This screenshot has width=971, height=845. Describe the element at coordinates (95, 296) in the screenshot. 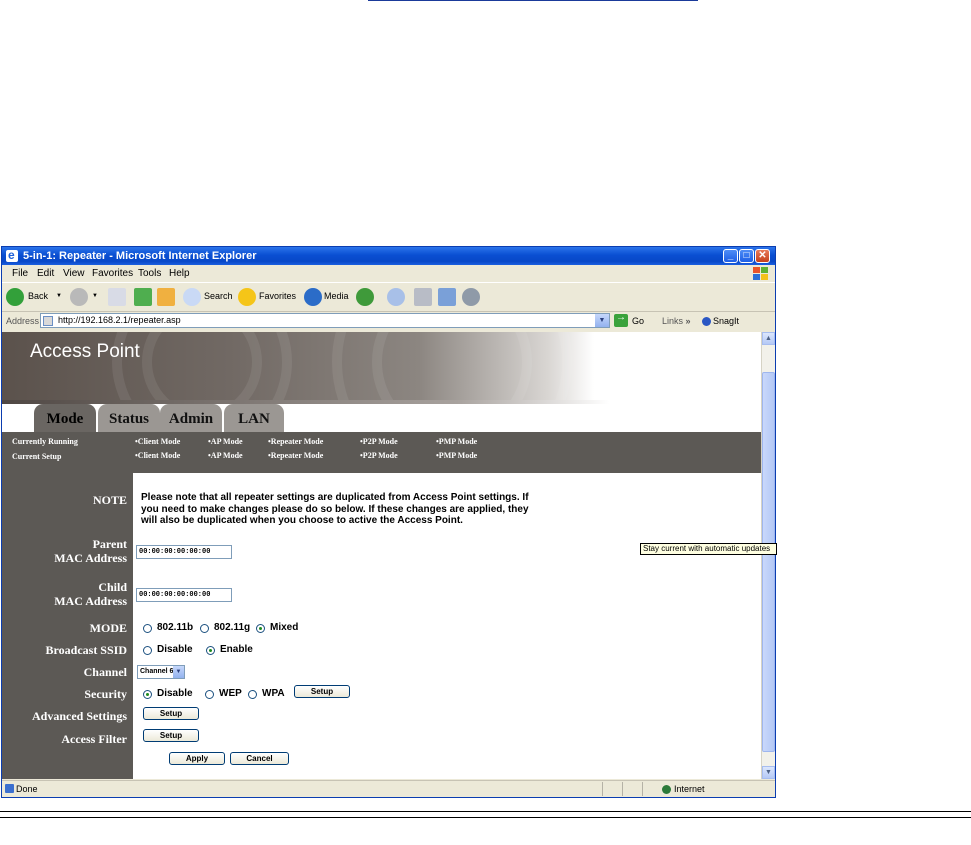

I see `forward-dropdown-icon: ▼` at that location.